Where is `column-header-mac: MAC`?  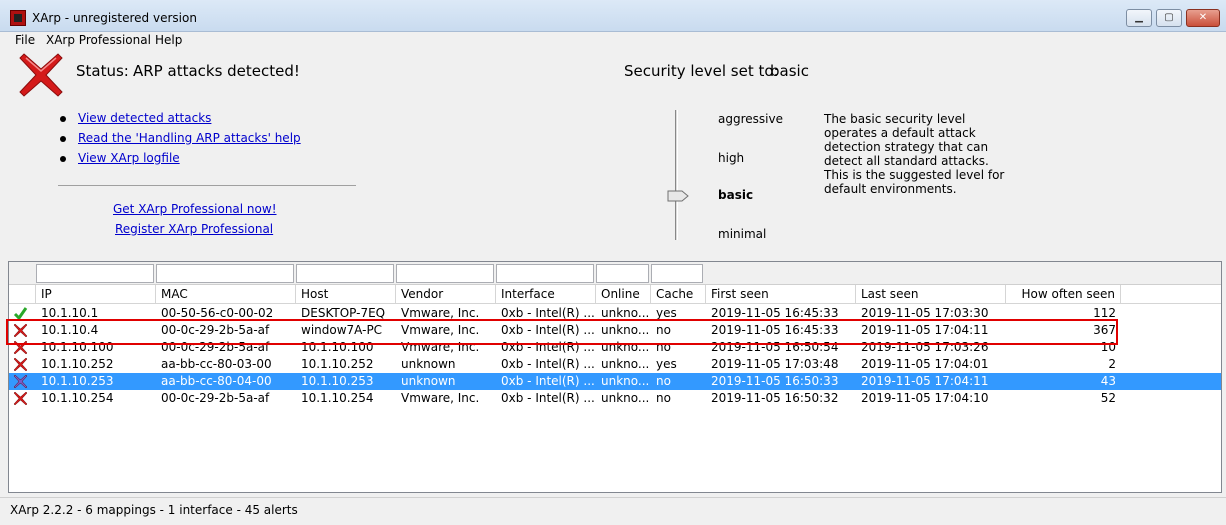
column-header-mac: MAC is located at coordinates (226, 294).